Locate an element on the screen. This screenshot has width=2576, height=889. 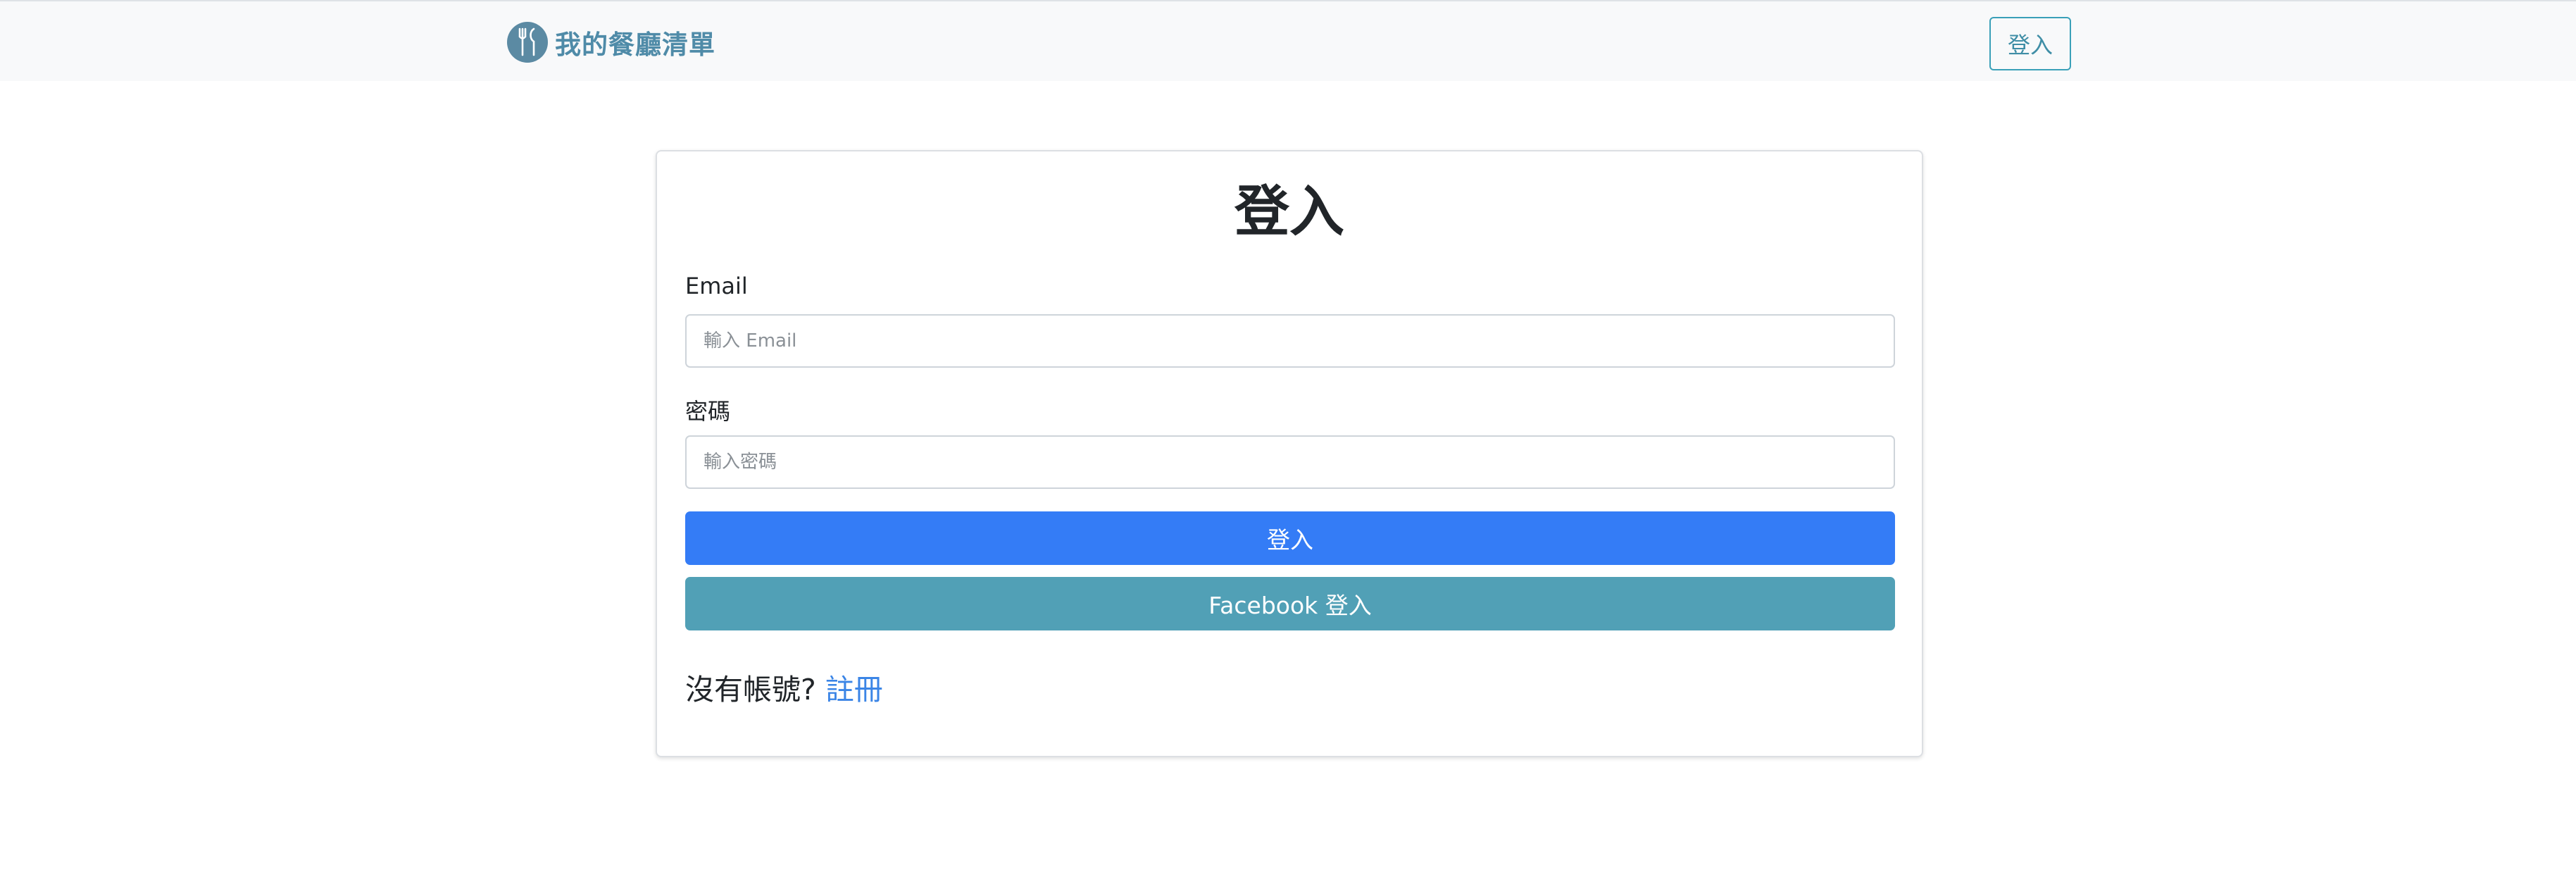
facebook-login-button: Facebook 登入 is located at coordinates (1290, 603).